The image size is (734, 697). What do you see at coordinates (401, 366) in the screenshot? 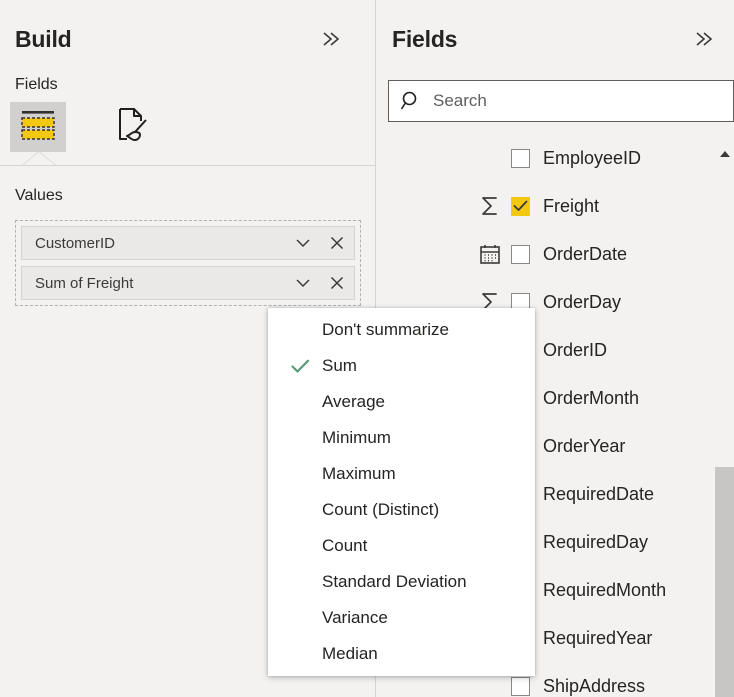
I see `aggregation-menu-item: Sum` at bounding box center [401, 366].